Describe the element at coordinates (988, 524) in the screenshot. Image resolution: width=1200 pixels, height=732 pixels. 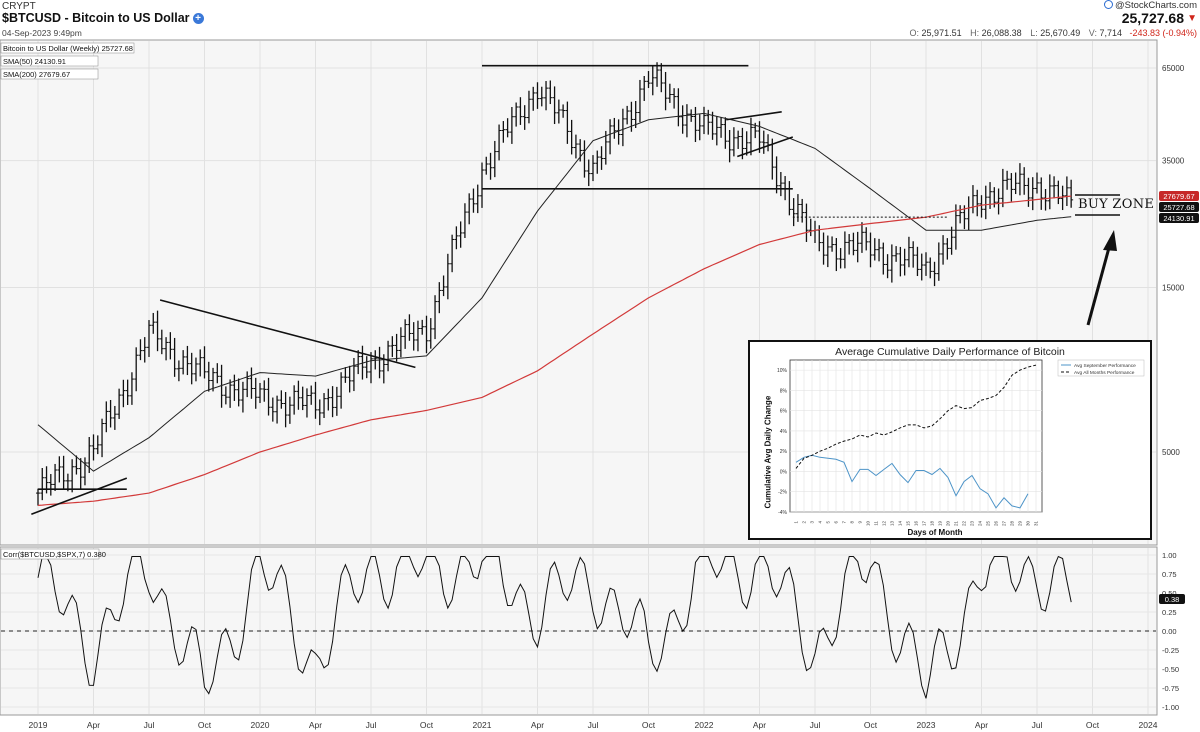
I see `inset-x-tick: 25` at that location.